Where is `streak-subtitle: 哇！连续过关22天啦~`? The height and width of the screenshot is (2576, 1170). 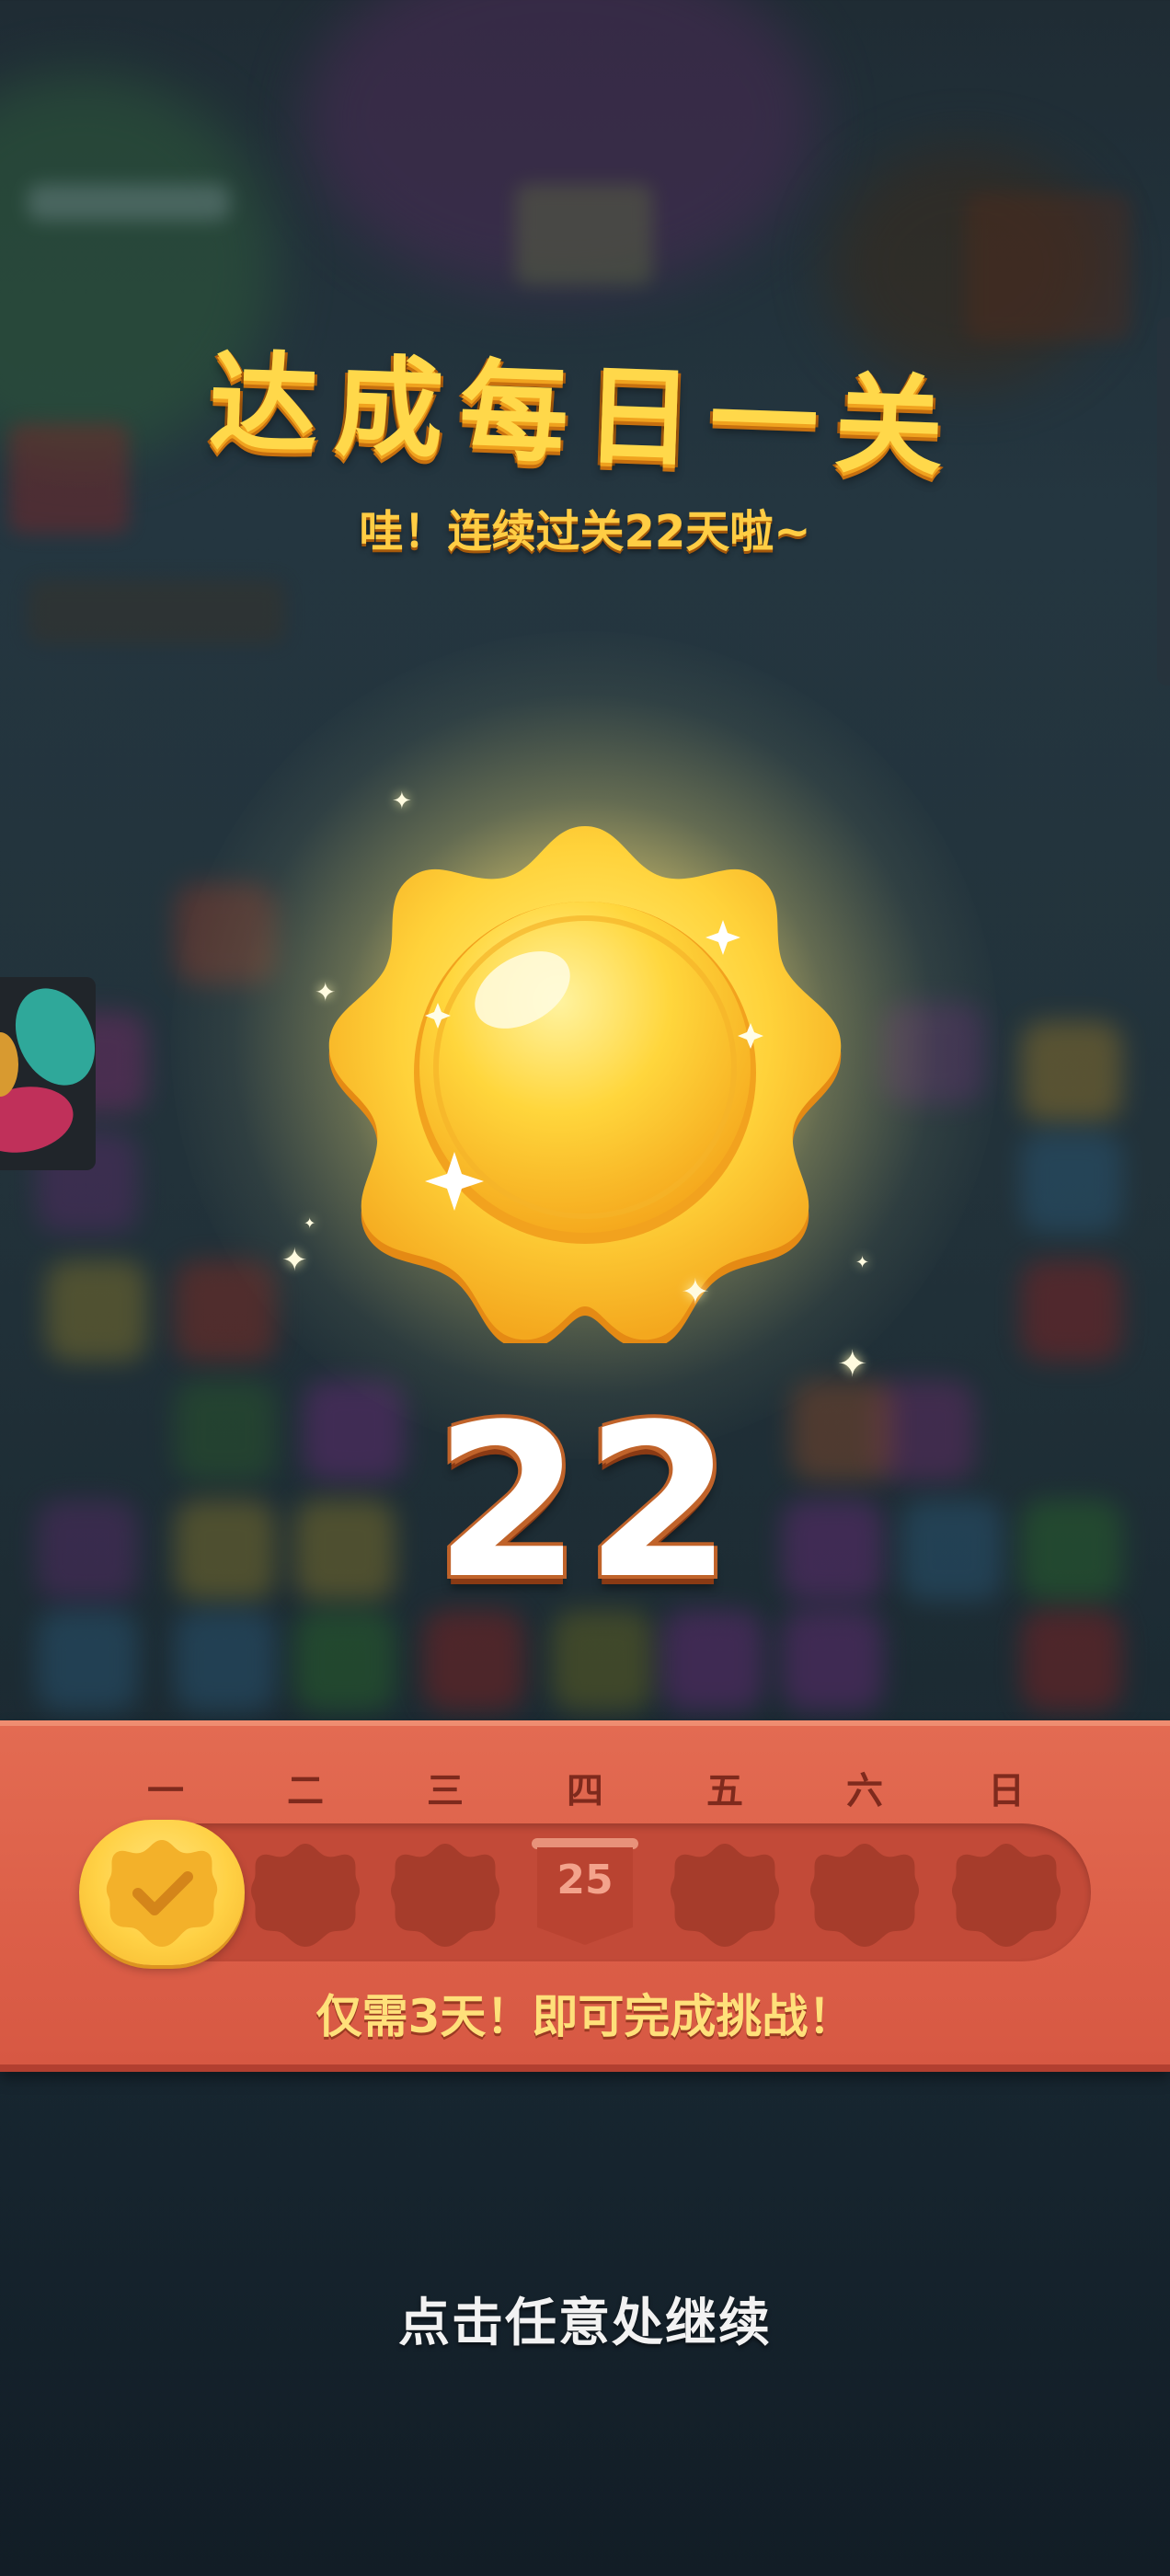 streak-subtitle: 哇！连续过关22天啦~ is located at coordinates (585, 532).